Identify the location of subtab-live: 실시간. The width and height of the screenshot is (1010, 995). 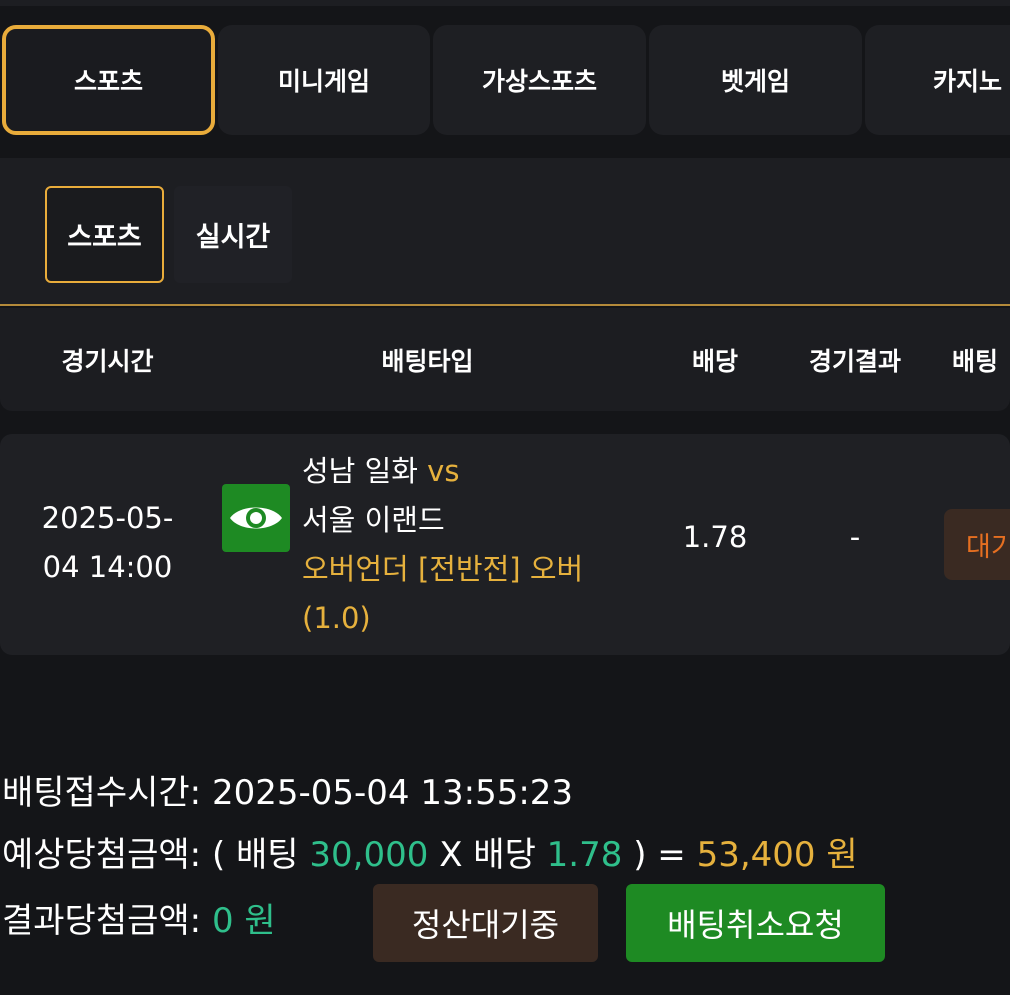
(233, 234).